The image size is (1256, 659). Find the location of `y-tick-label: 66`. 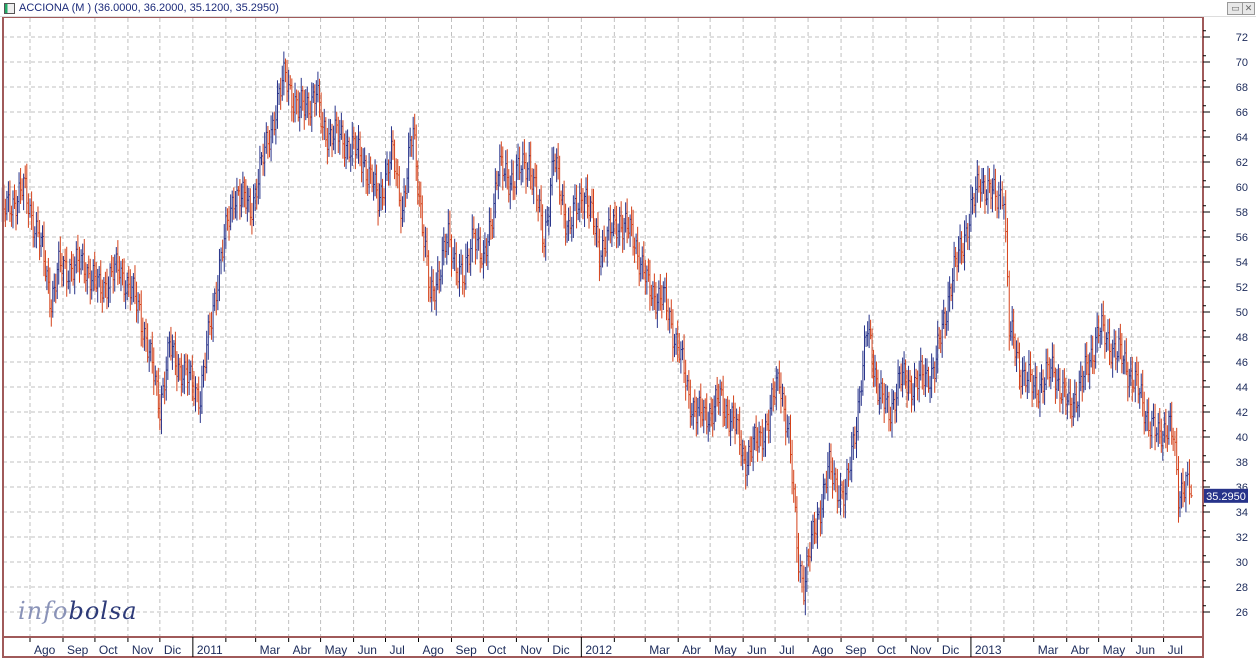

y-tick-label: 66 is located at coordinates (1242, 113).